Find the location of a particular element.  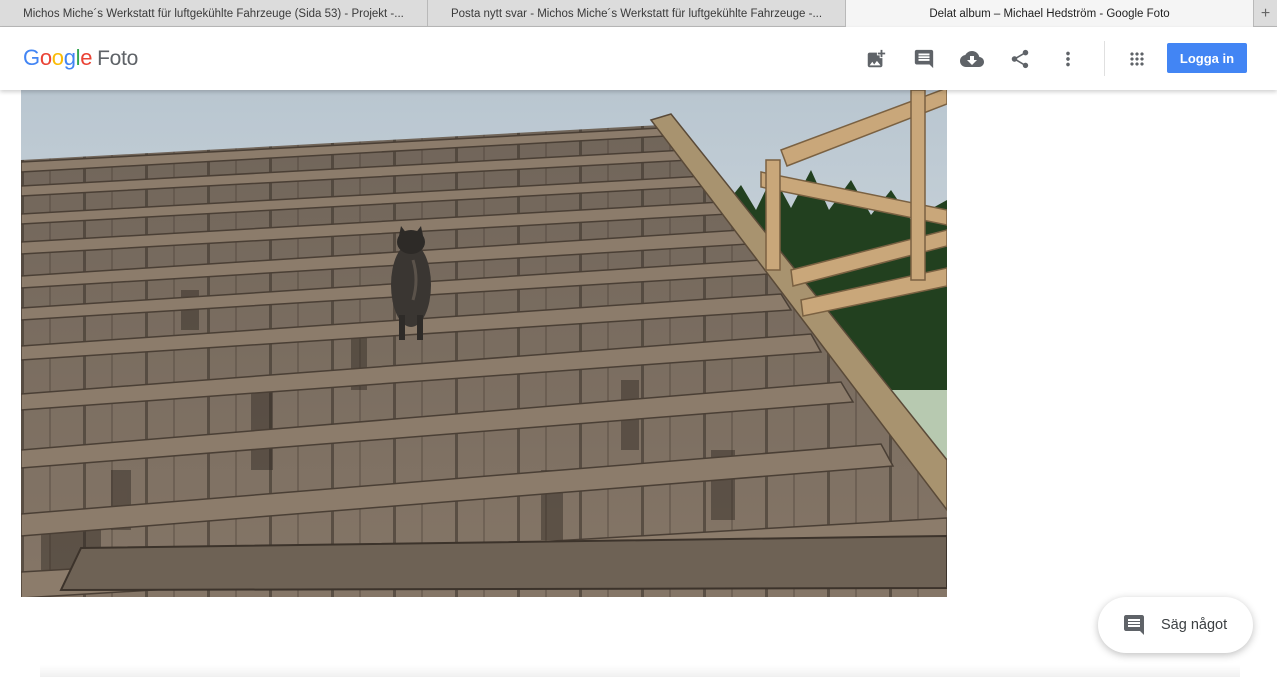

google-photos-logo: G o o g l e Foto is located at coordinates (80, 58).